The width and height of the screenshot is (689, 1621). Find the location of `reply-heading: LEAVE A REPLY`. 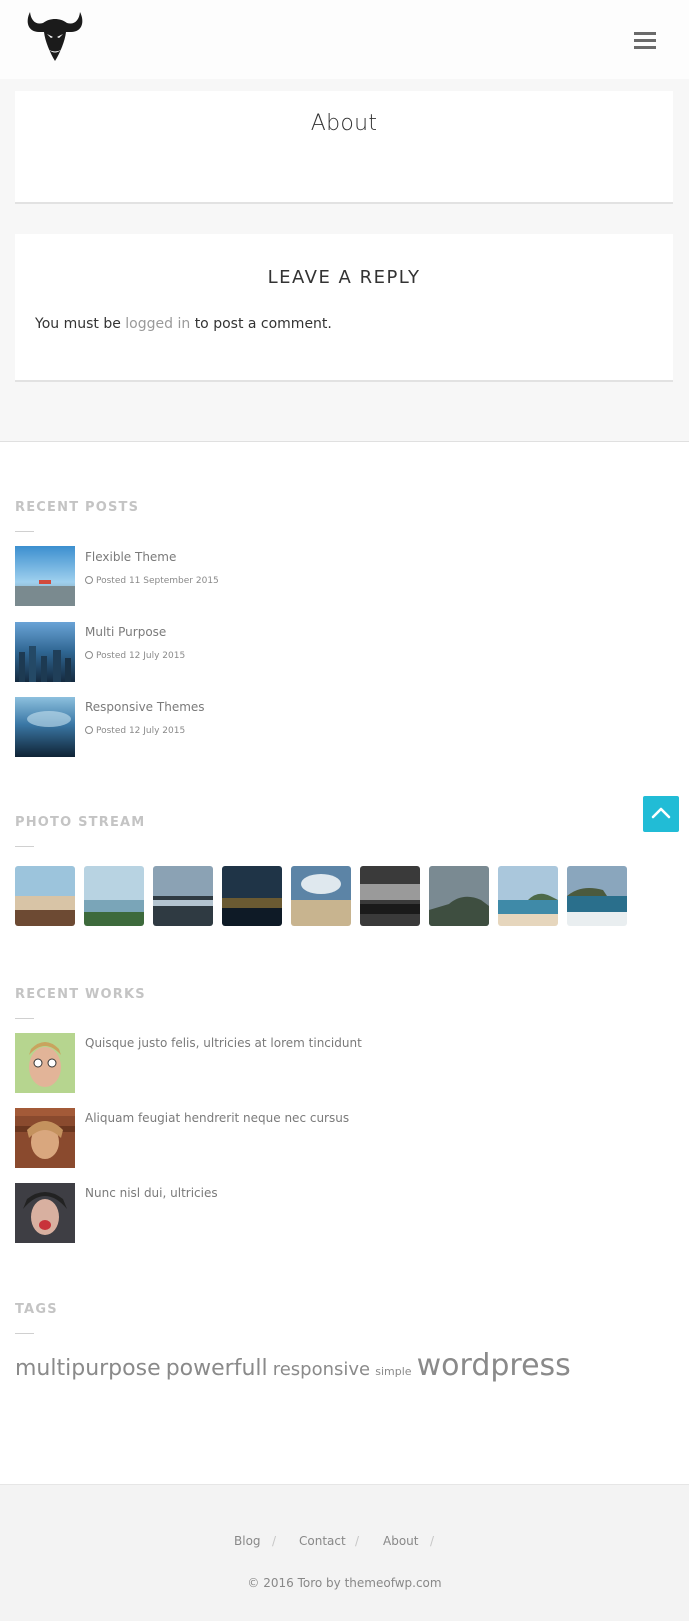

reply-heading: LEAVE A REPLY is located at coordinates (344, 277).